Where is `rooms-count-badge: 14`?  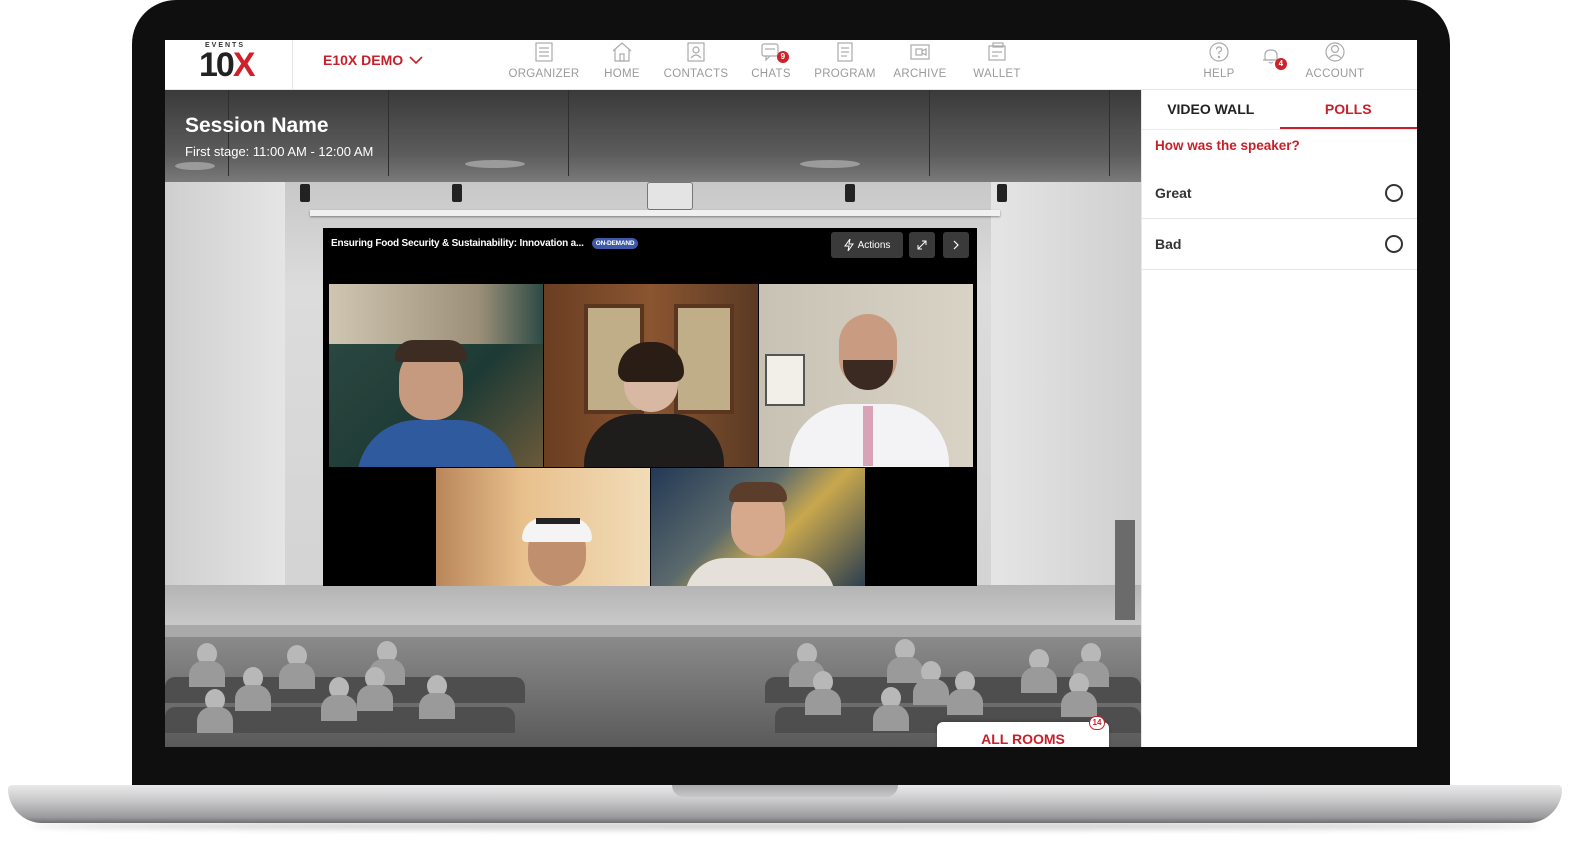 rooms-count-badge: 14 is located at coordinates (1097, 723).